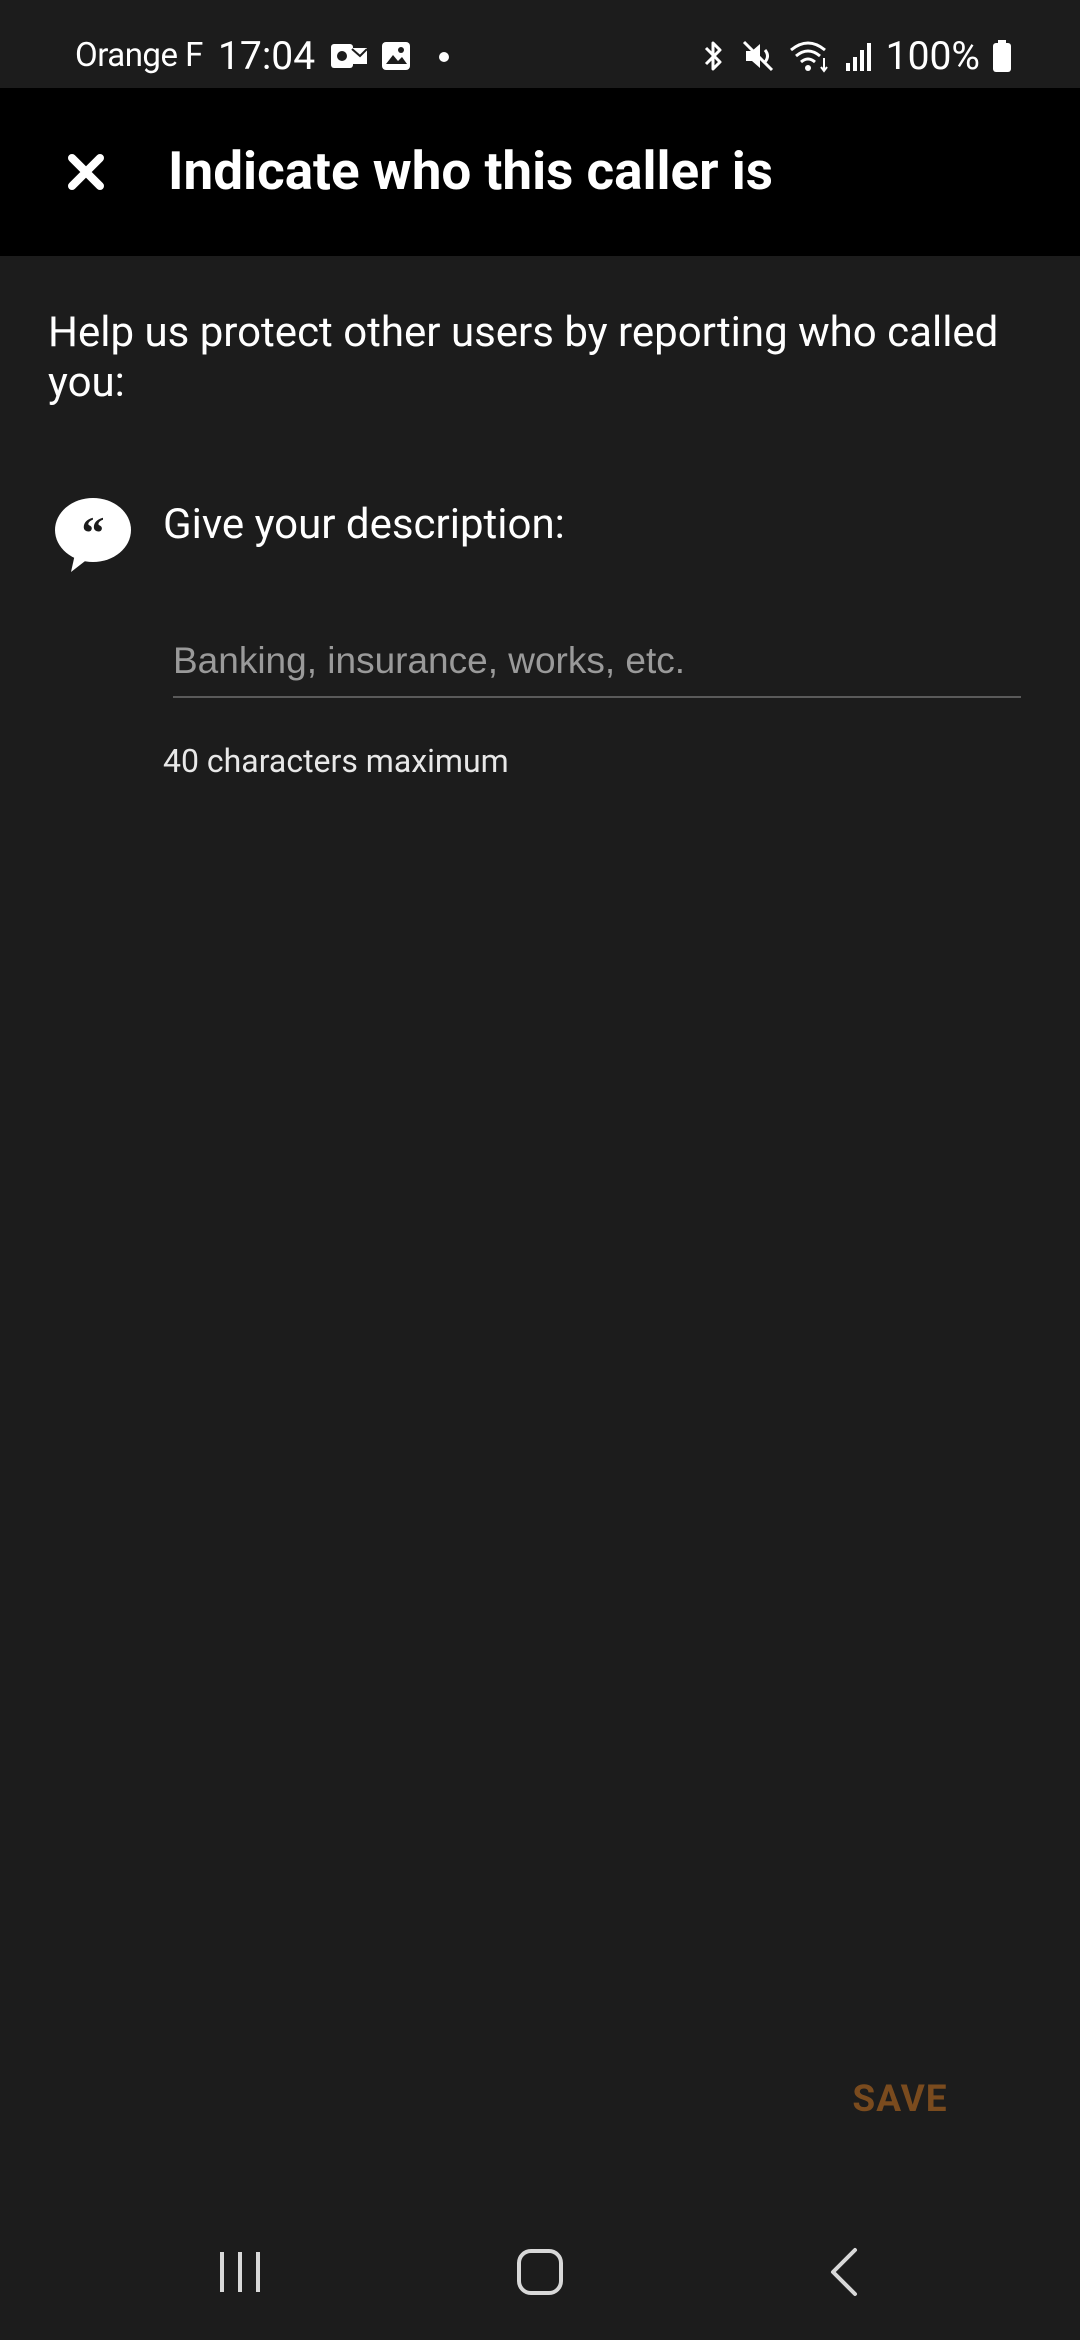 The image size is (1080, 2340). Describe the element at coordinates (267, 56) in the screenshot. I see `clock: 17:04` at that location.